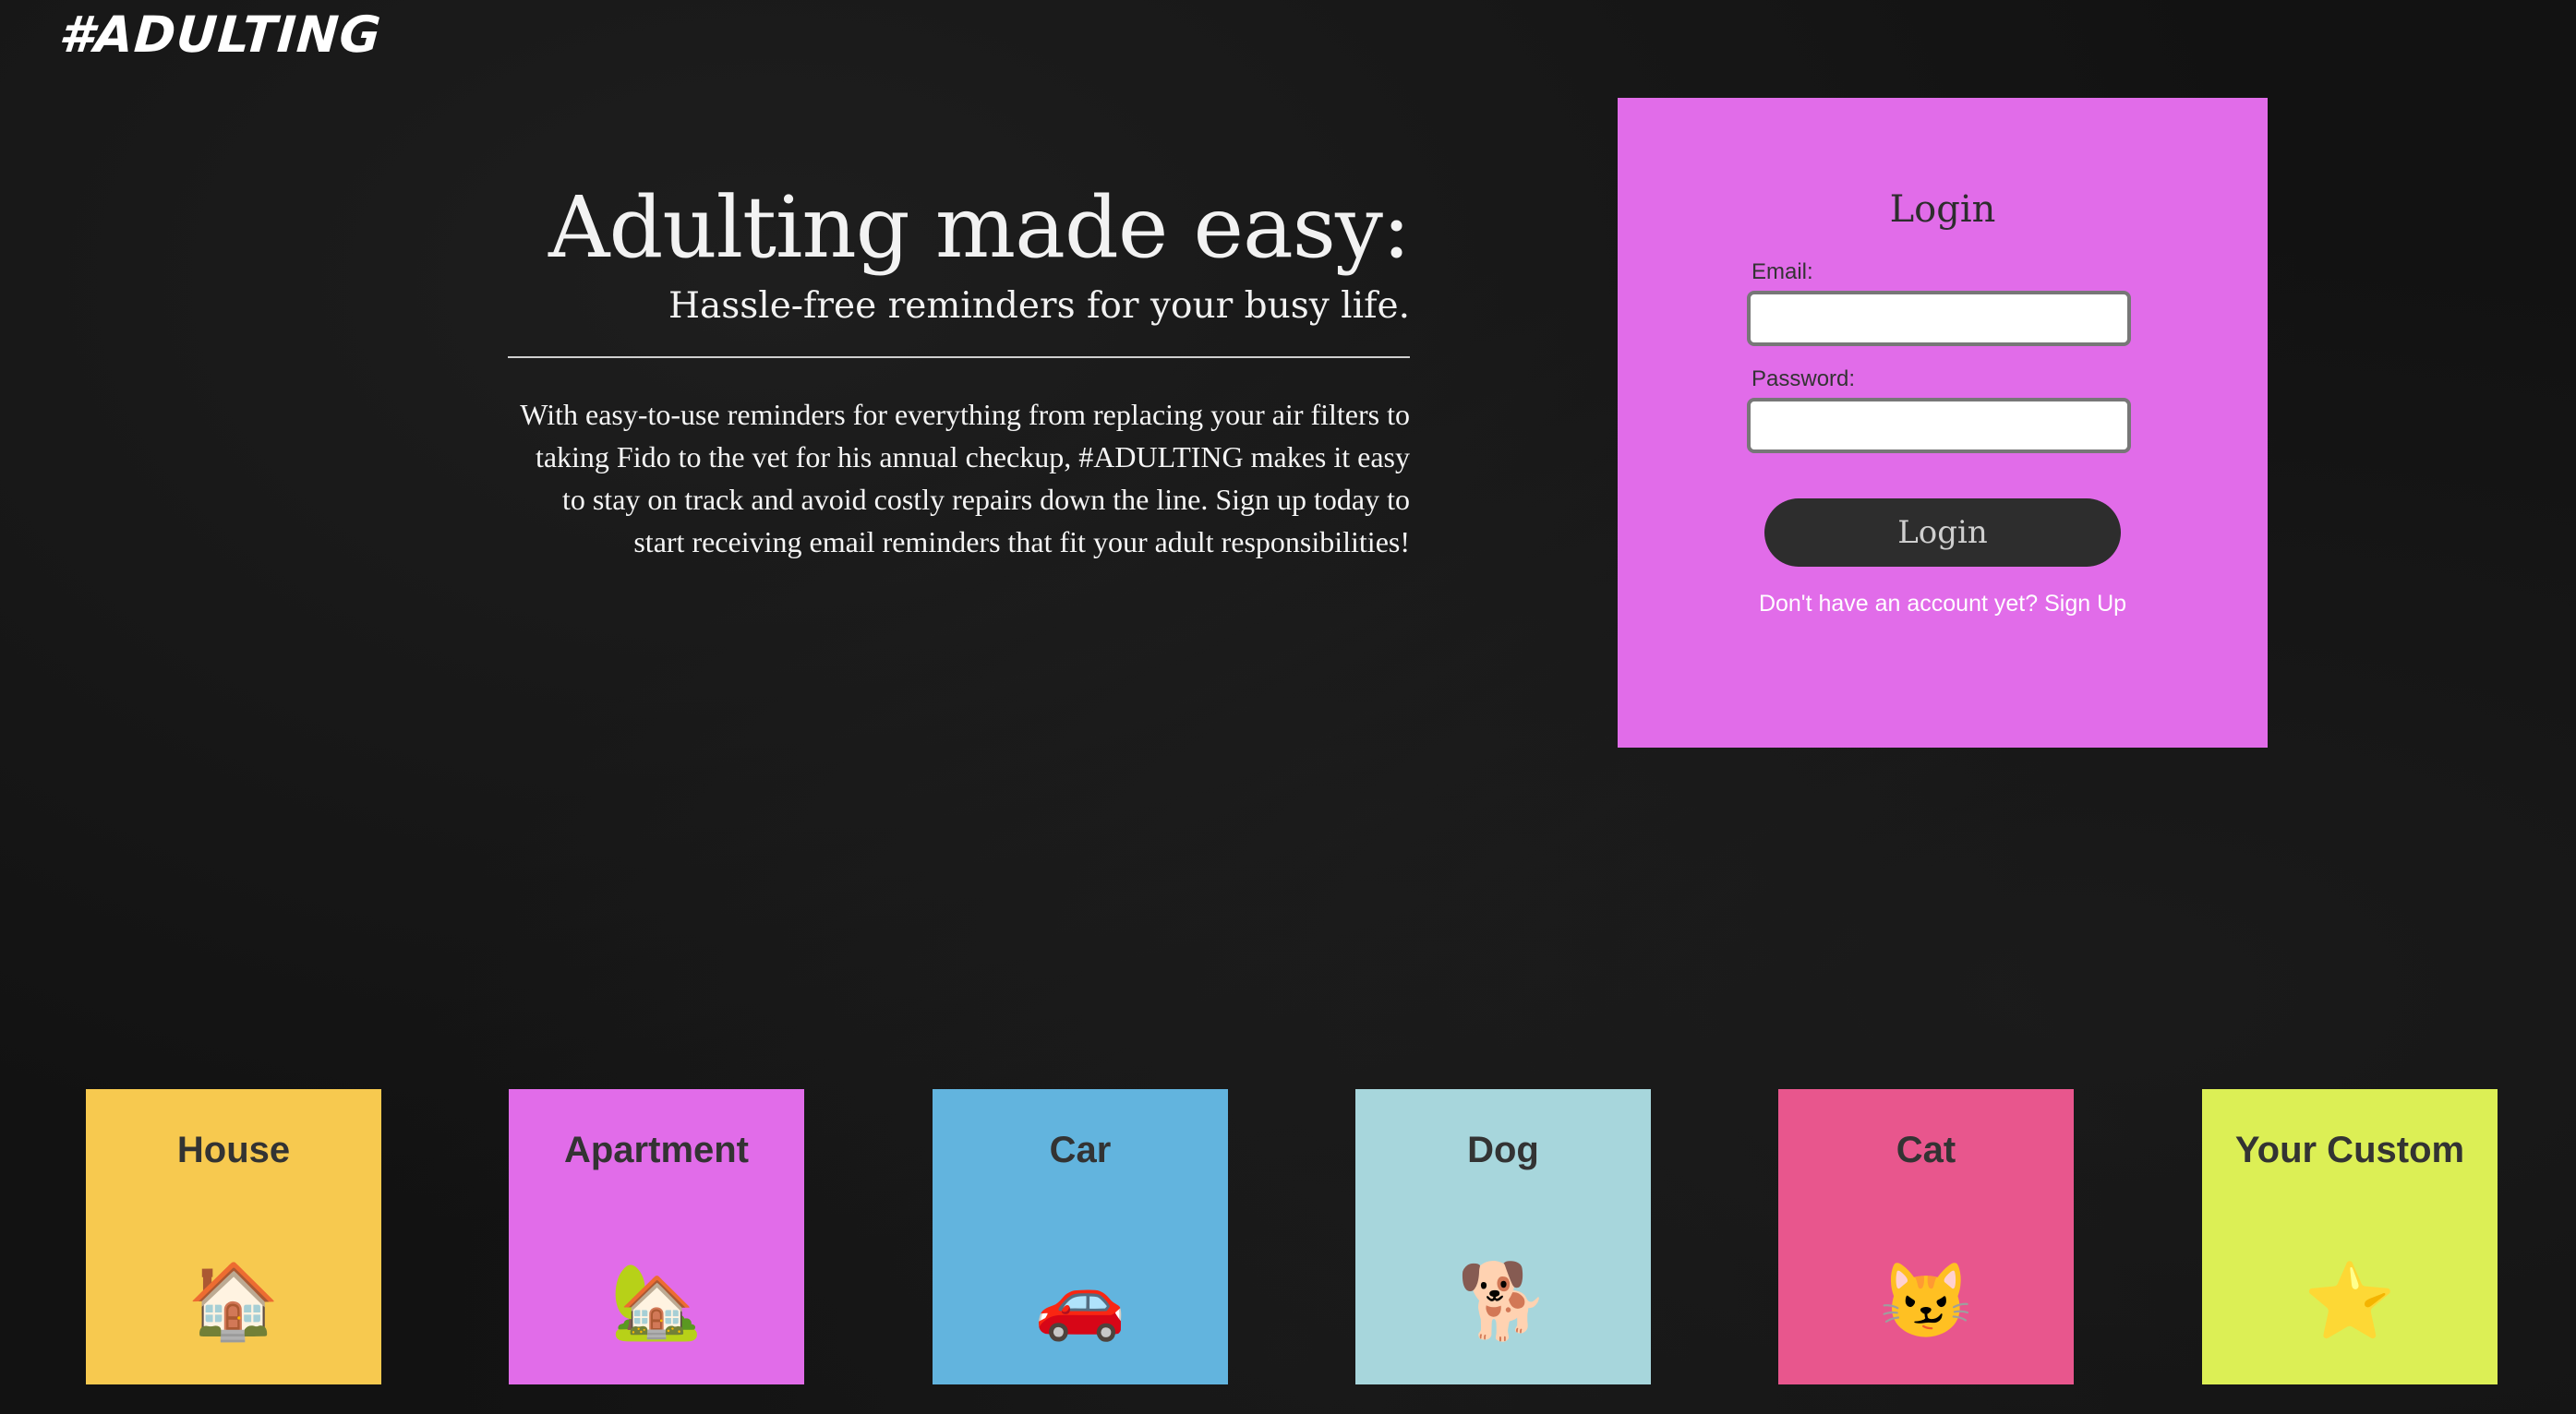 This screenshot has width=2576, height=1414. Describe the element at coordinates (1080, 1236) in the screenshot. I see `category-tile-car: Car 🚗` at that location.